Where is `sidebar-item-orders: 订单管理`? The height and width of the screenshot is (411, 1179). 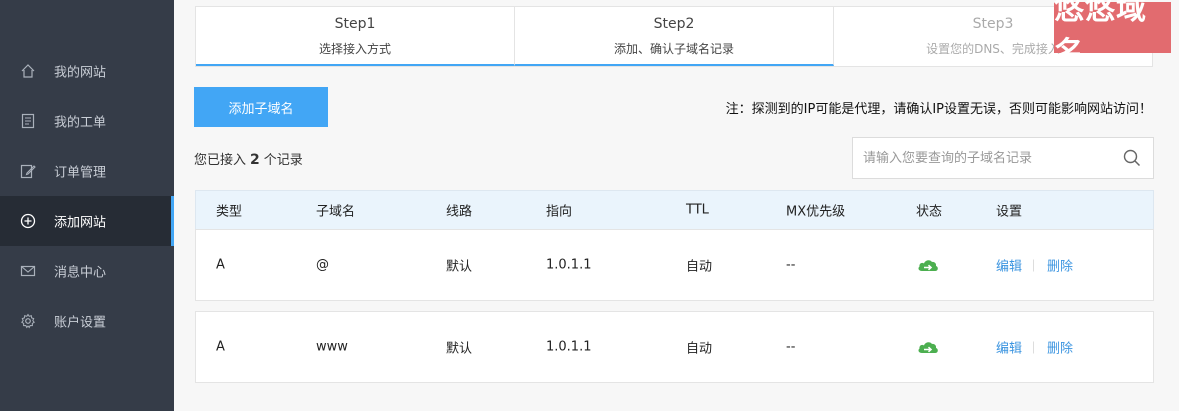 sidebar-item-orders: 订单管理 is located at coordinates (87, 171).